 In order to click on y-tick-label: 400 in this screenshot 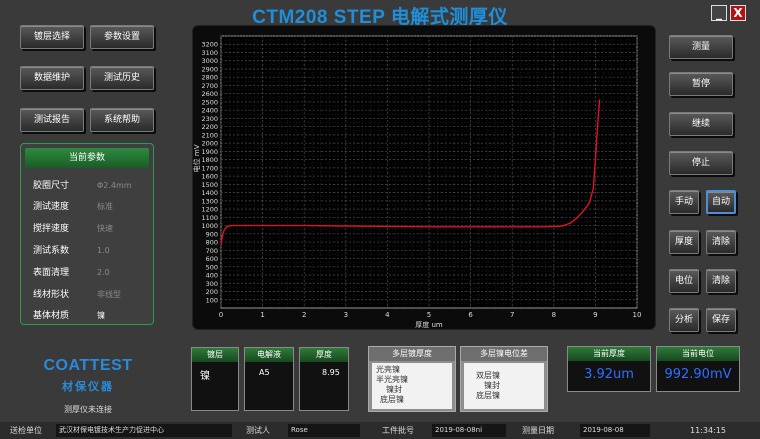, I will do `click(212, 276)`.